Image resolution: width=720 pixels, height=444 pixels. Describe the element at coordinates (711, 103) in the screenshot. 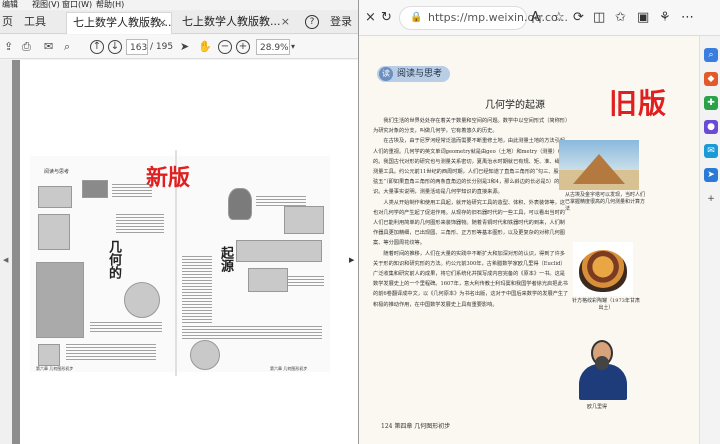

I see `tools-icon: ✚` at that location.